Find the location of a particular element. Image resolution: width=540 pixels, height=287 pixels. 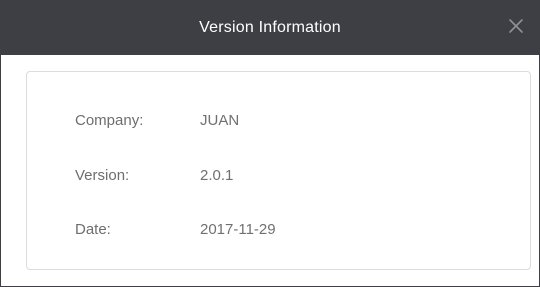

version-row: Version: 2.0.1 is located at coordinates (154, 175).